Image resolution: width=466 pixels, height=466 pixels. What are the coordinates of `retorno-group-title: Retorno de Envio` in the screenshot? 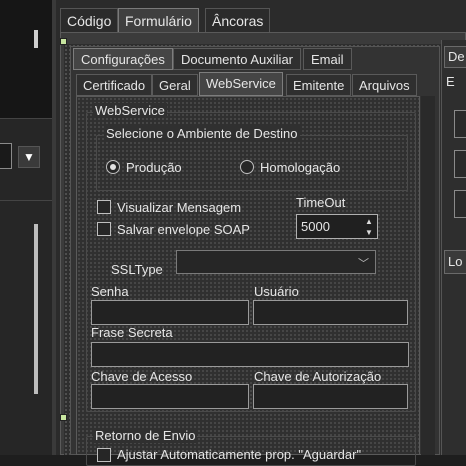 It's located at (145, 435).